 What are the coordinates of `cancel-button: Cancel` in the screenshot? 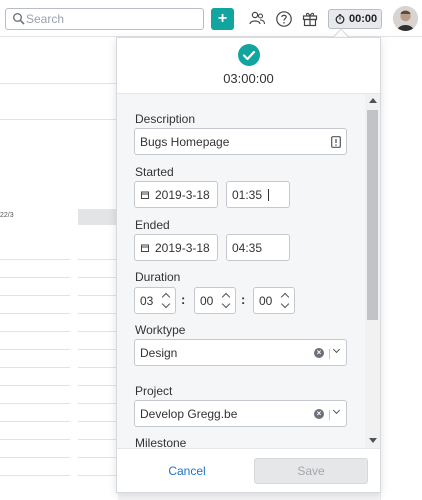 It's located at (187, 471).